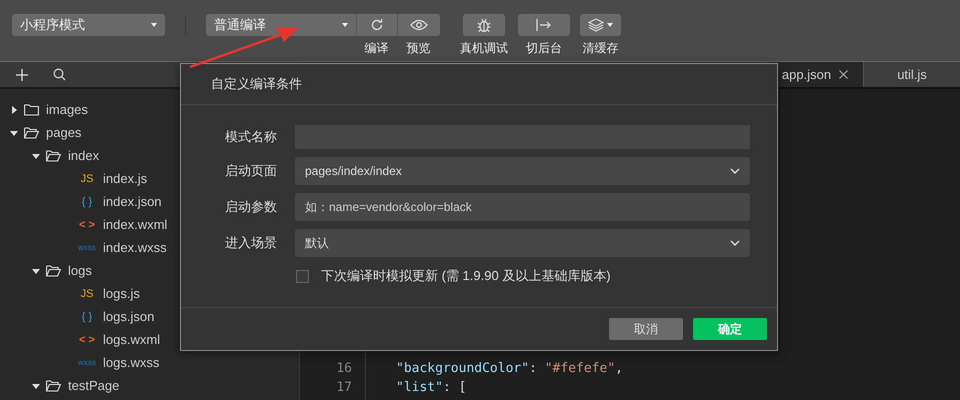  What do you see at coordinates (843, 74) in the screenshot?
I see `close-icon` at bounding box center [843, 74].